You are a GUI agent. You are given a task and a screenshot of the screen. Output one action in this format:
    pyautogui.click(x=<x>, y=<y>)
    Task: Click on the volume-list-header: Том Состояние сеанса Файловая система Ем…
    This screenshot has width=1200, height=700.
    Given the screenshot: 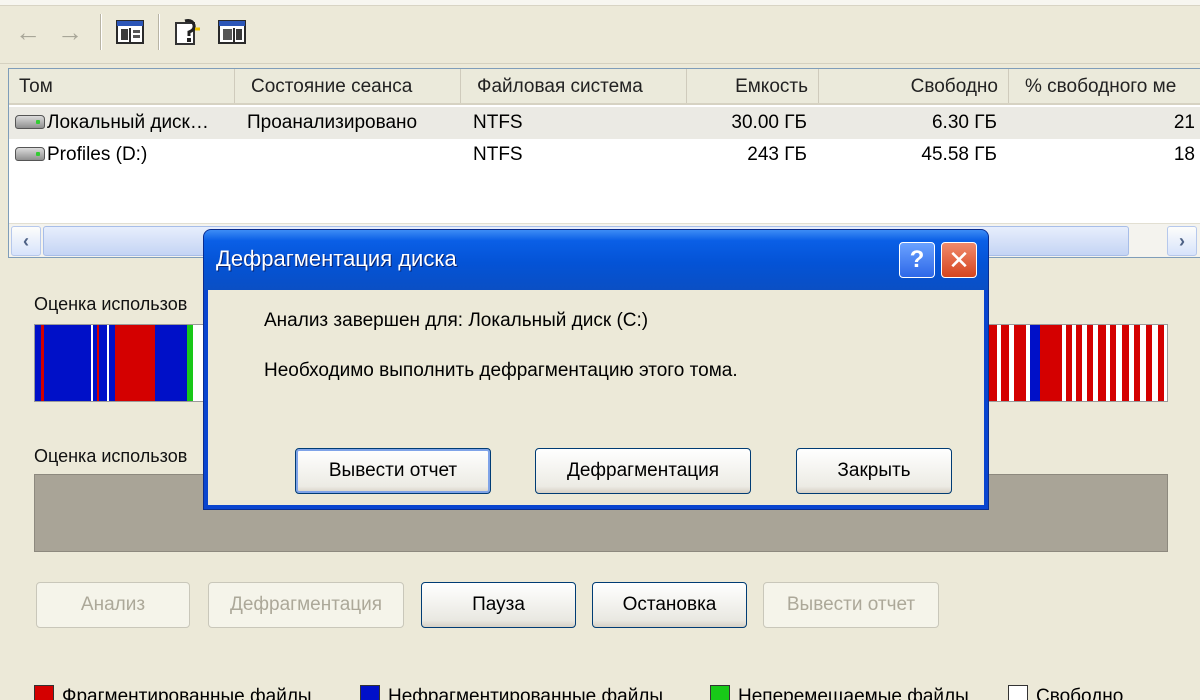 What is the action you would take?
    pyautogui.click(x=604, y=87)
    